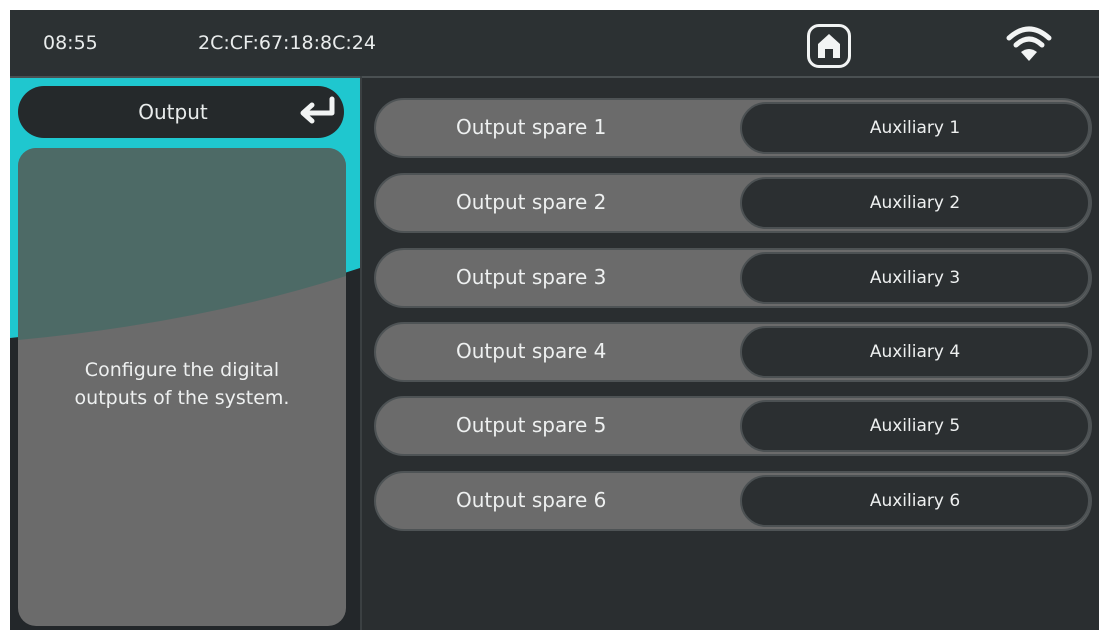  I want to click on wifi-icon, so click(1029, 43).